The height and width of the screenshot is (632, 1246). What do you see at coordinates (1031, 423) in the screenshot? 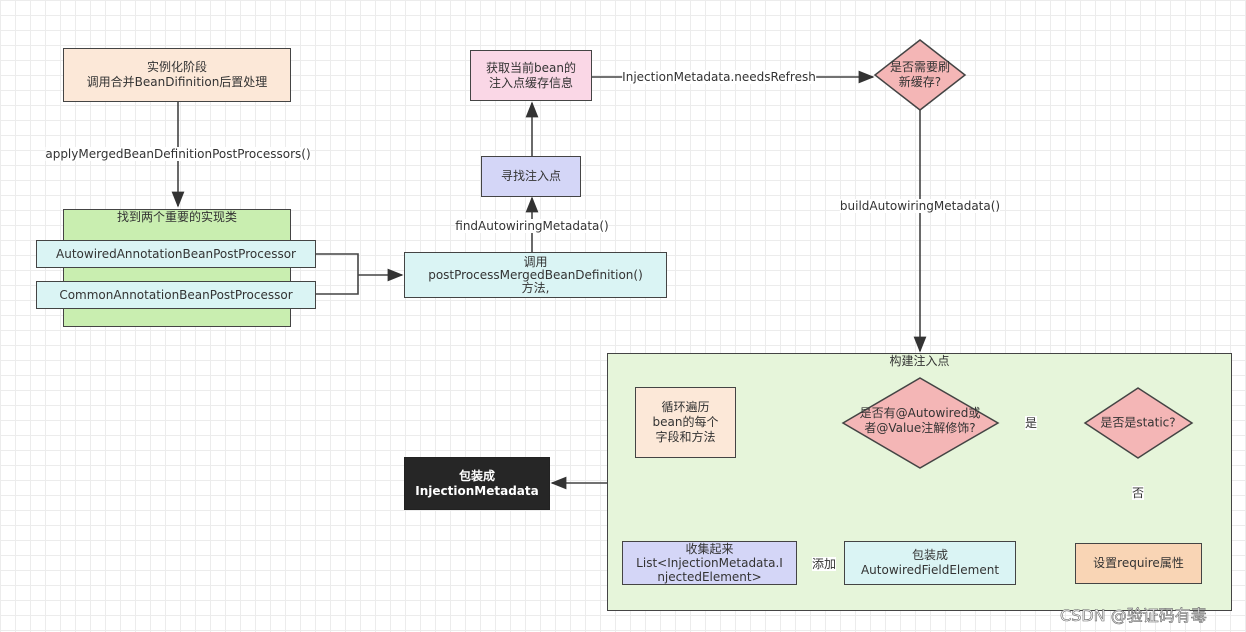
I see `edge-label-yes: 是` at bounding box center [1031, 423].